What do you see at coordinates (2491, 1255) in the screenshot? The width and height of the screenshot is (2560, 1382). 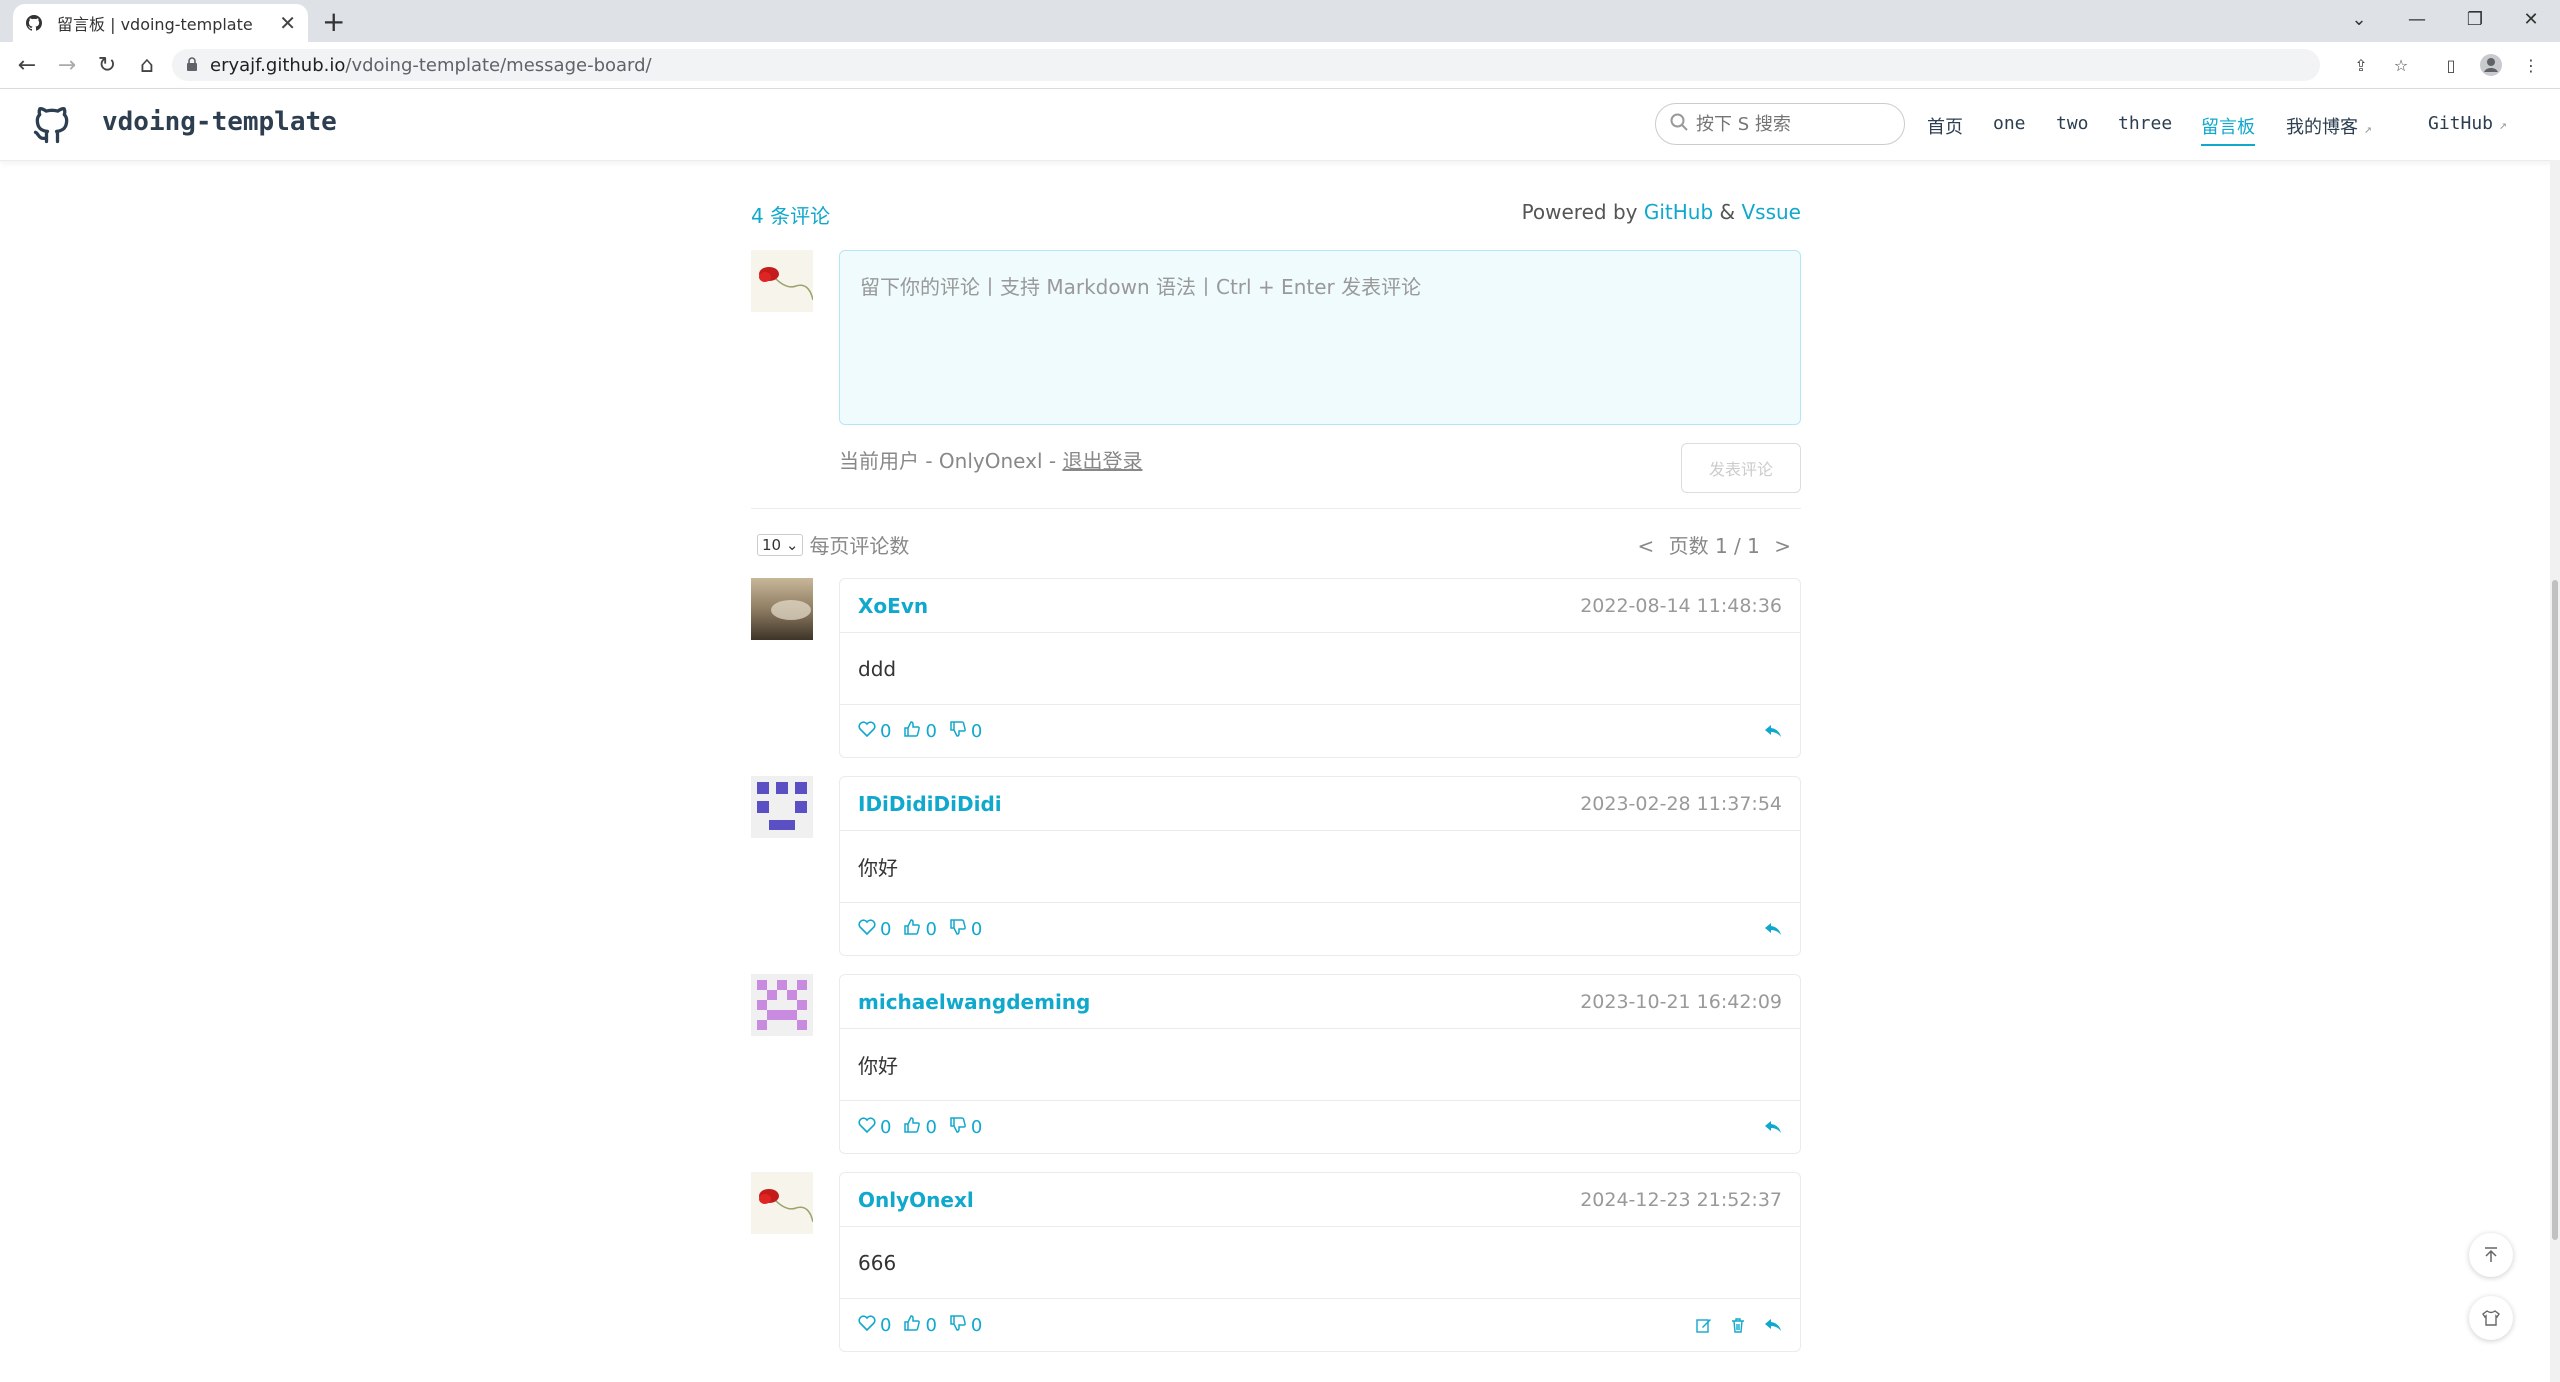 I see `back-to-top-icon` at bounding box center [2491, 1255].